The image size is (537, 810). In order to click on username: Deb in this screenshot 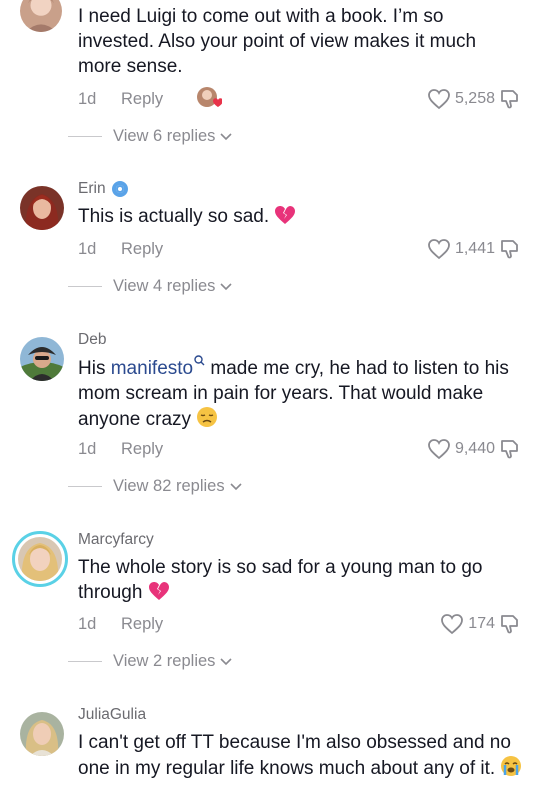, I will do `click(92, 340)`.